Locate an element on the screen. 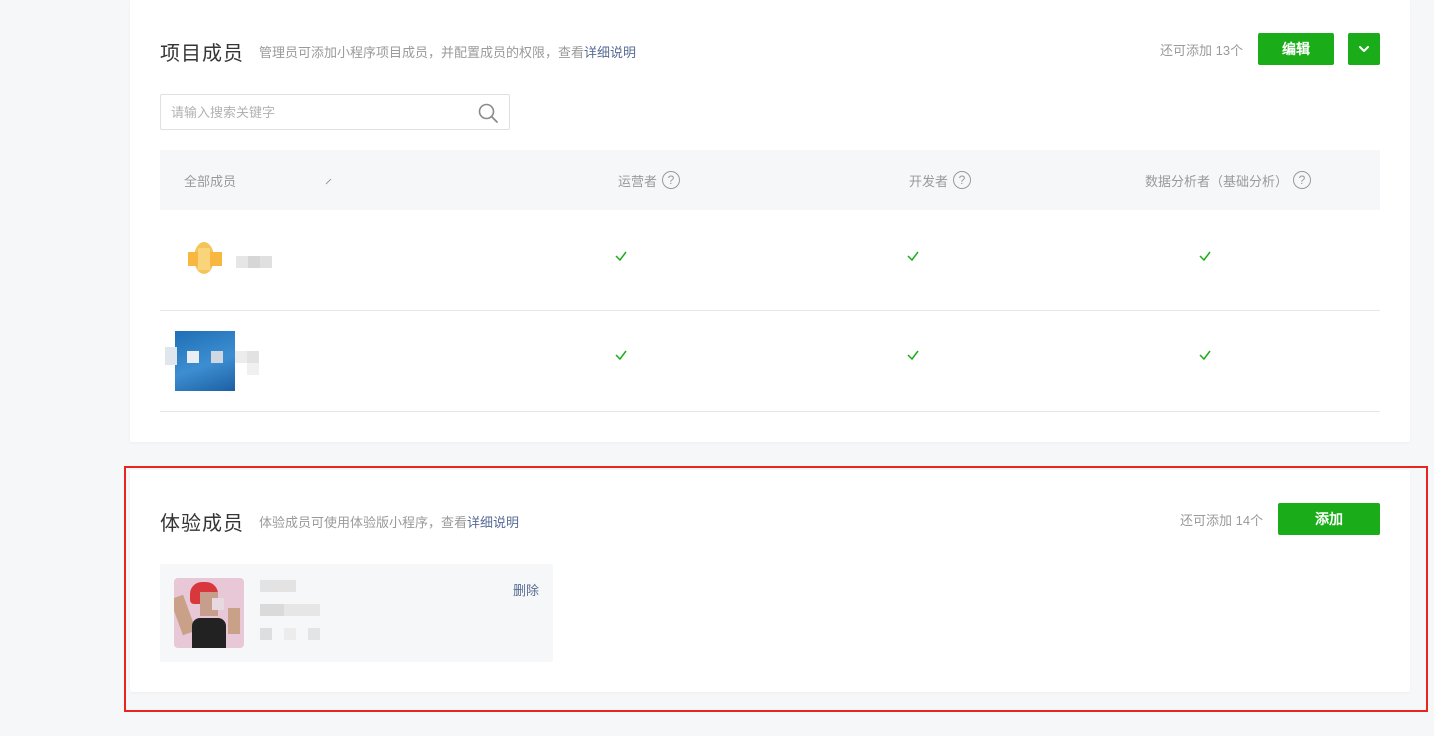  column-all-members-label: 全部成员 is located at coordinates (210, 181).